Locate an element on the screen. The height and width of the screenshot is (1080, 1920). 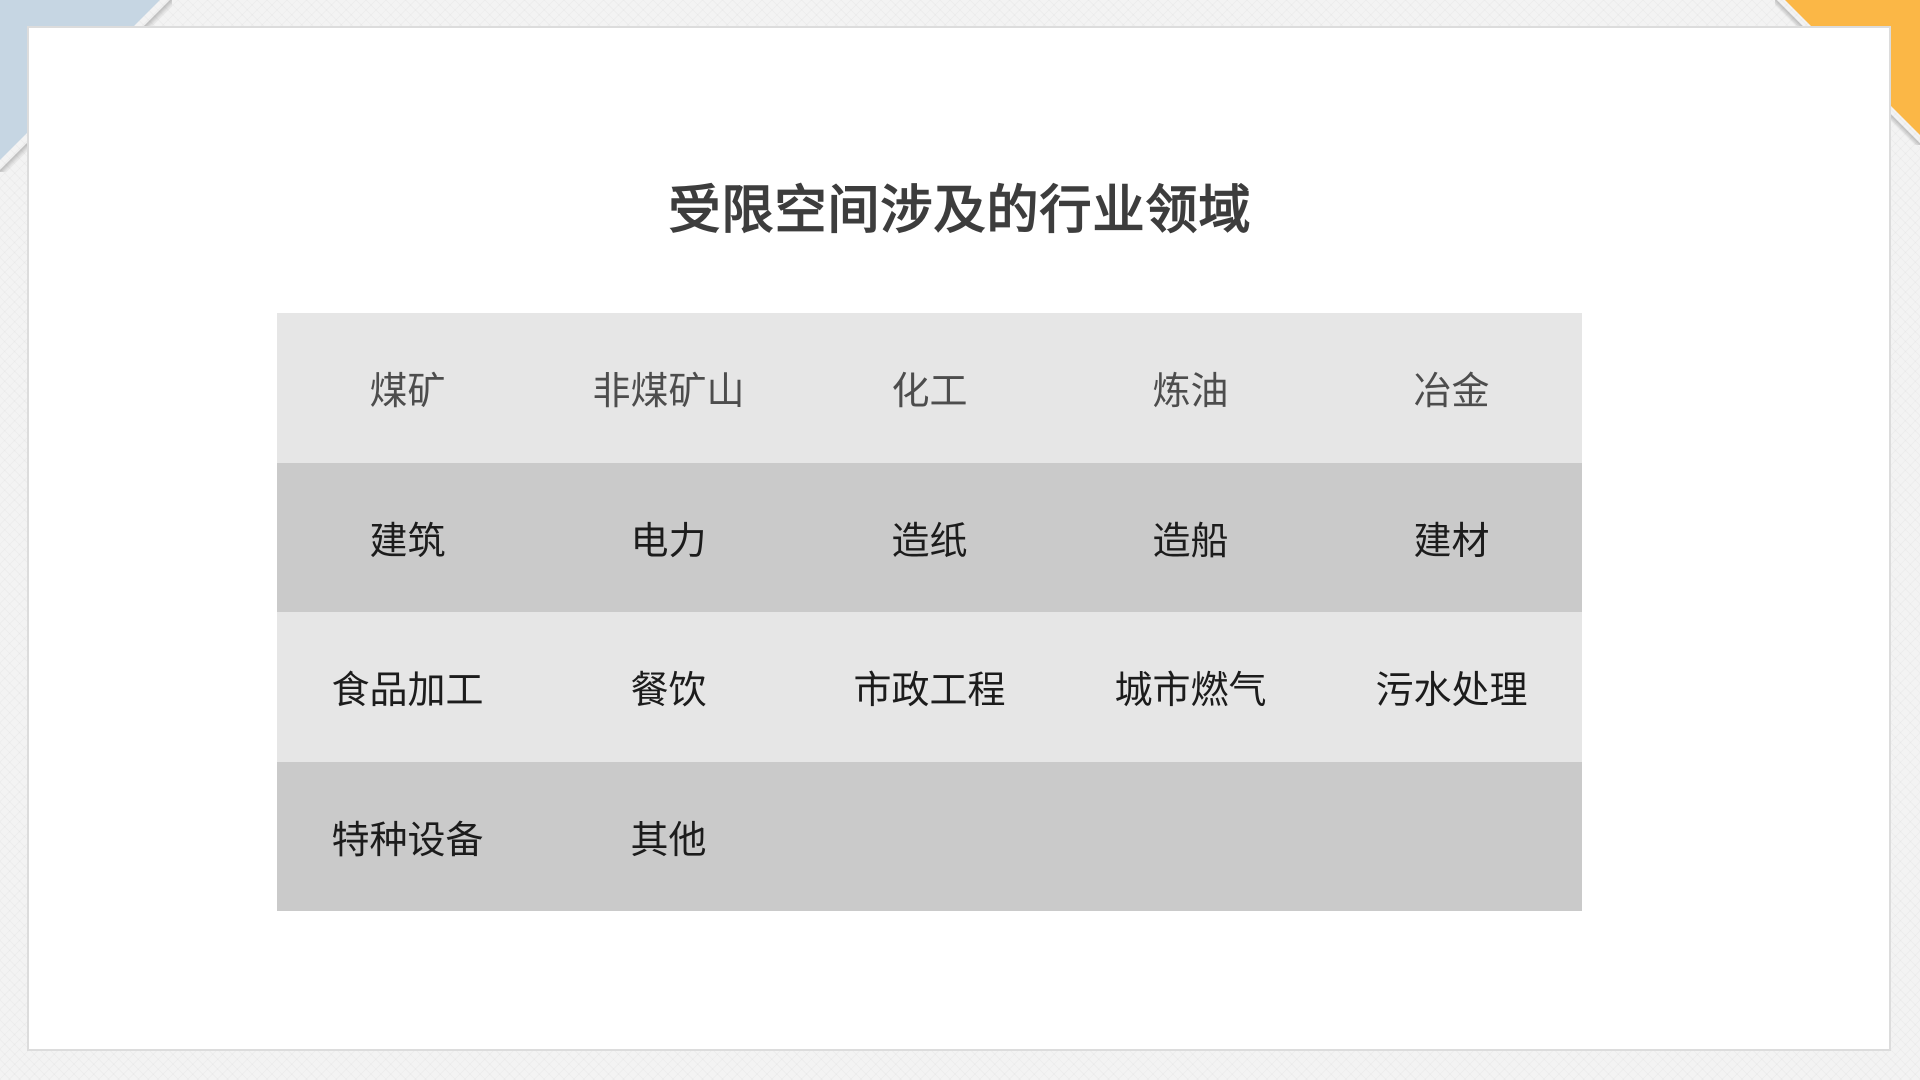
table-cell: 餐饮 is located at coordinates (668, 690).